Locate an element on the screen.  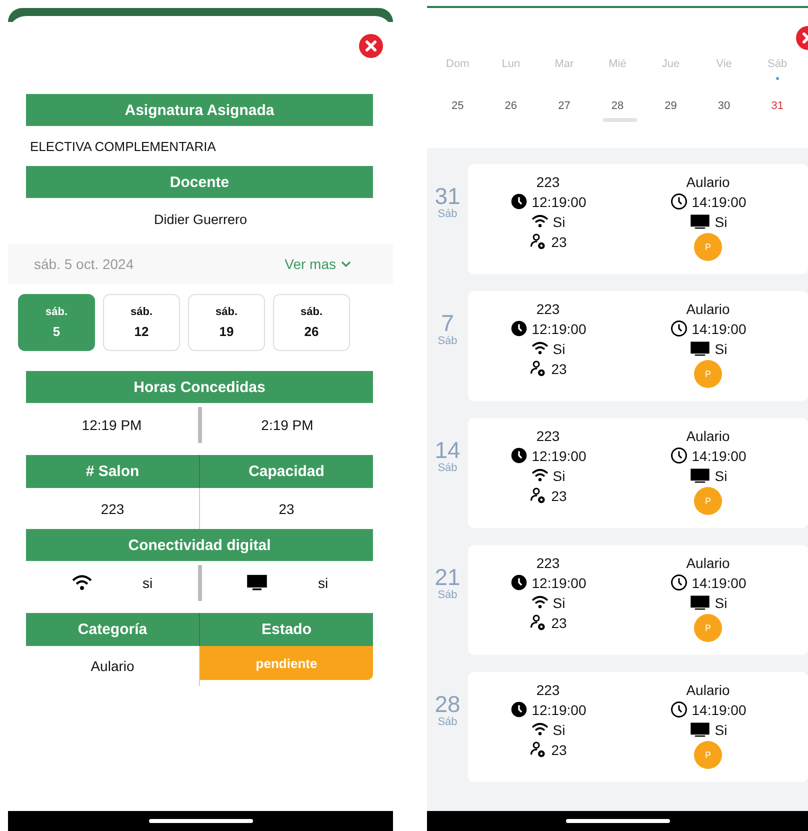
weekday-label: Mié is located at coordinates (617, 64).